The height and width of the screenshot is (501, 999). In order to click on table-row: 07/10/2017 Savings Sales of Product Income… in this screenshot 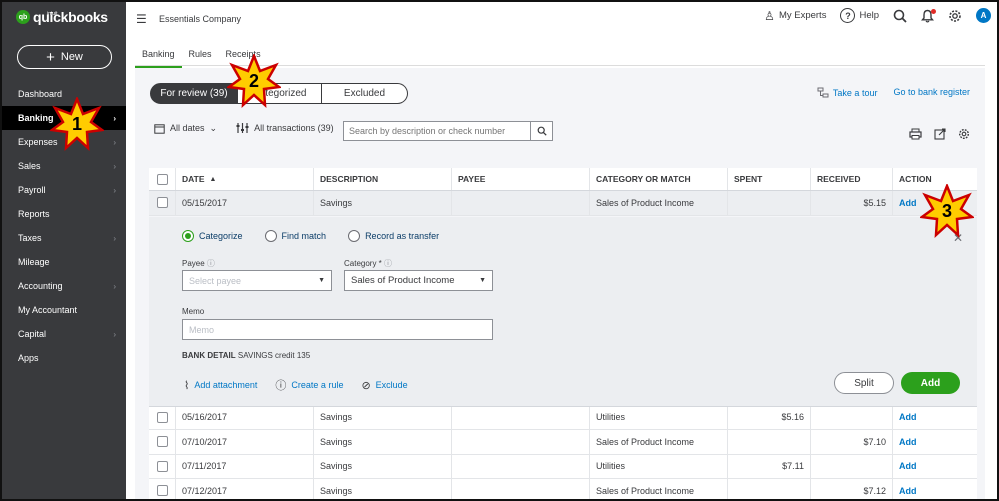, I will do `click(563, 442)`.